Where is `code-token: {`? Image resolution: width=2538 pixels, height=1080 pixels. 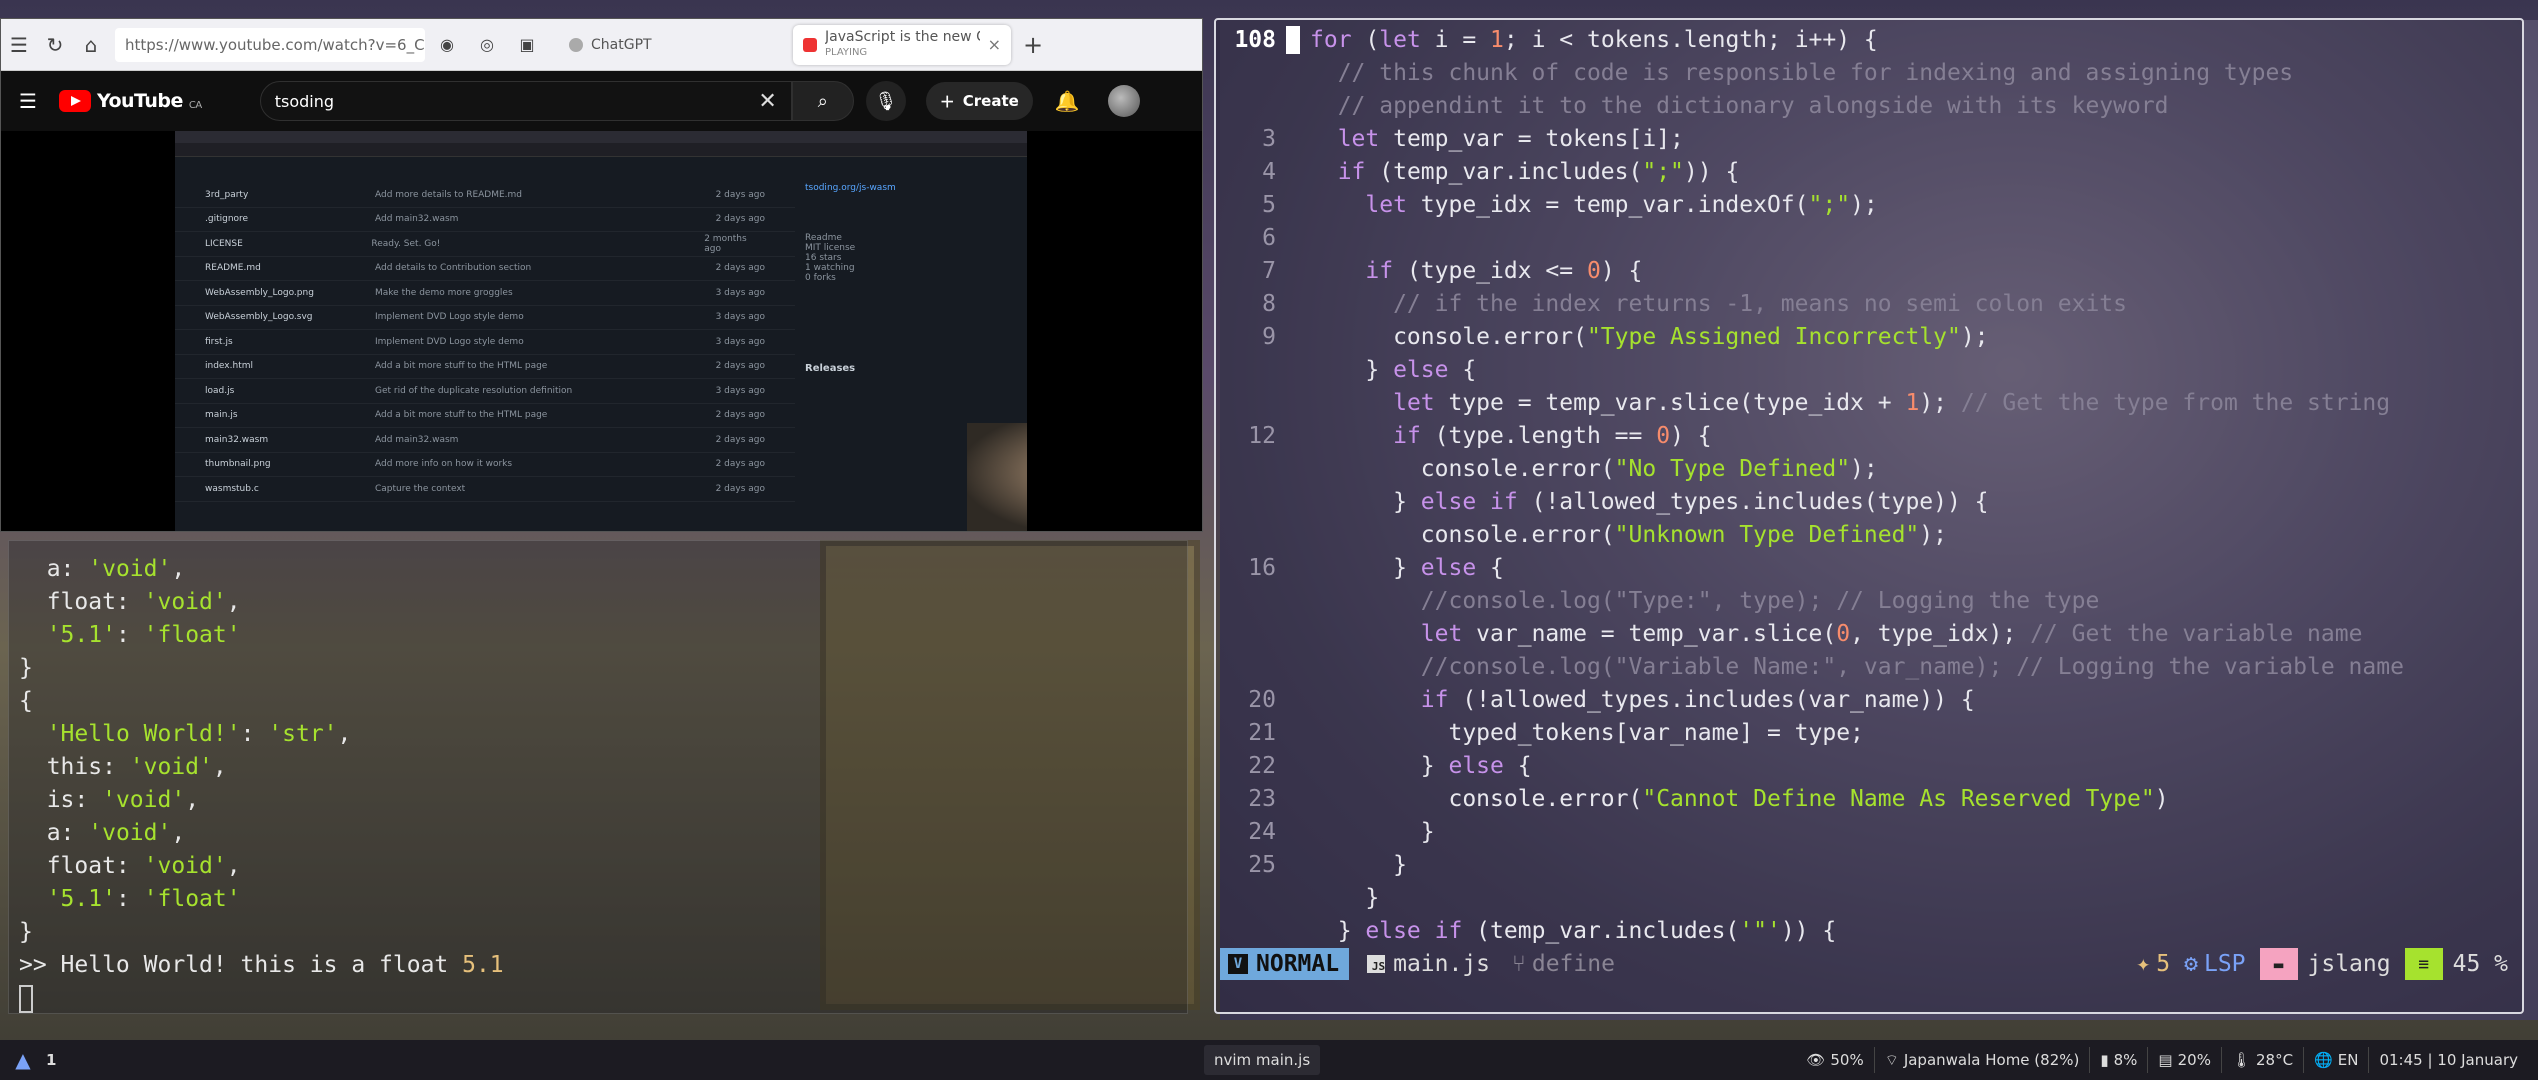
code-token: { is located at coordinates (1517, 766).